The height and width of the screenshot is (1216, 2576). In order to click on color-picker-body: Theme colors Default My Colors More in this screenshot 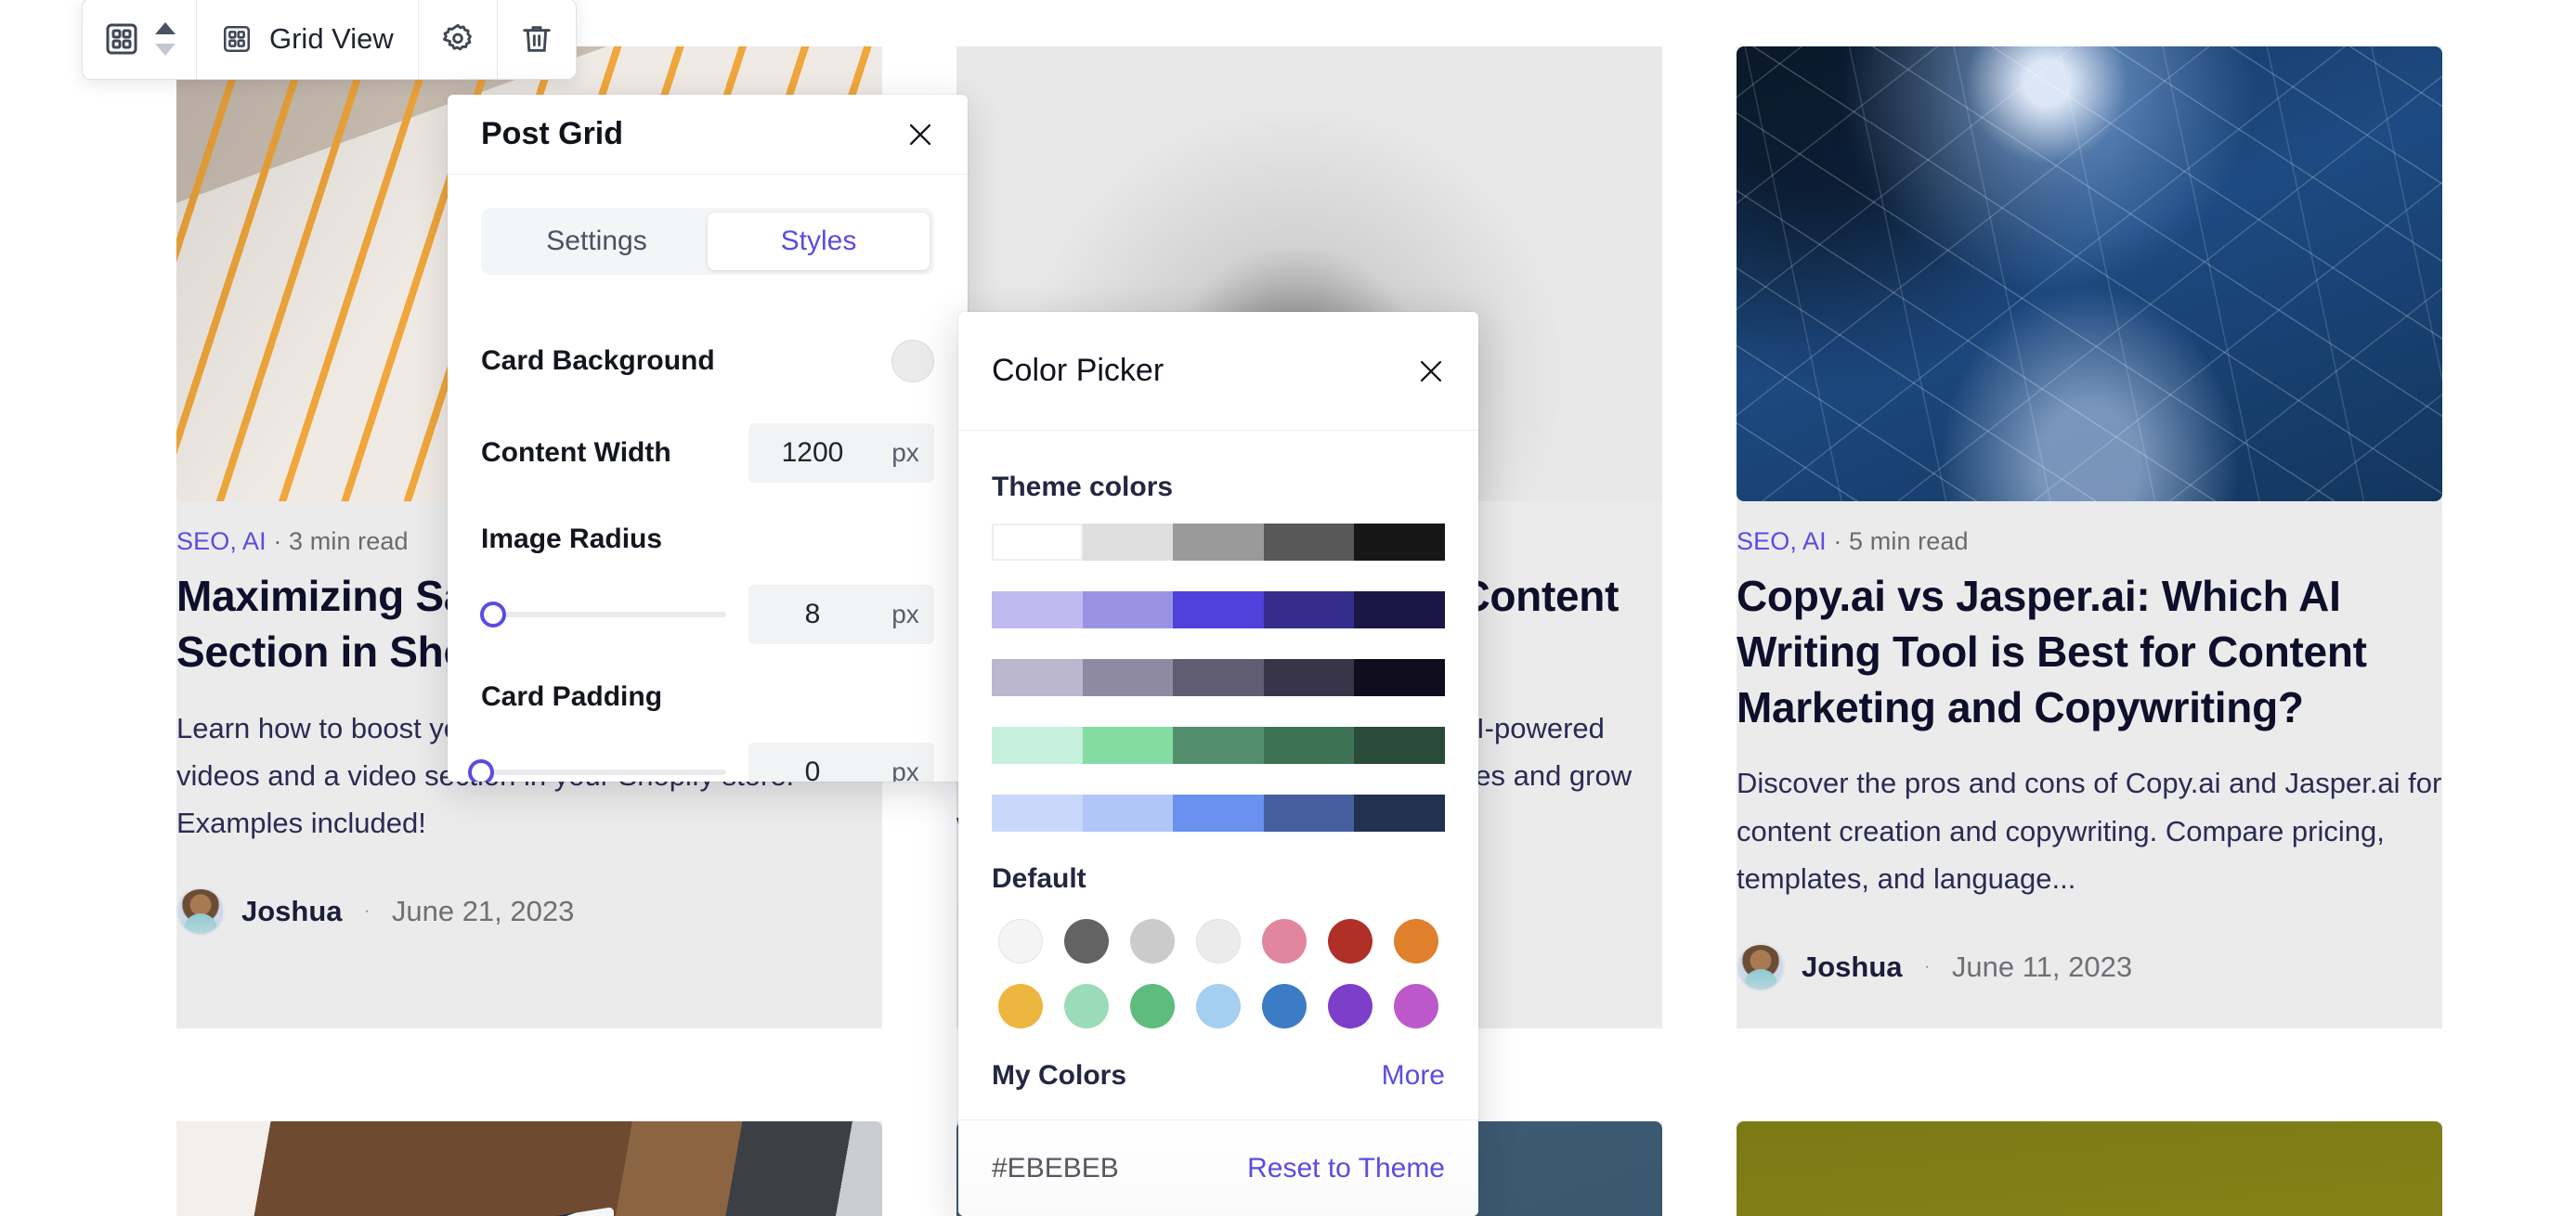, I will do `click(1218, 775)`.